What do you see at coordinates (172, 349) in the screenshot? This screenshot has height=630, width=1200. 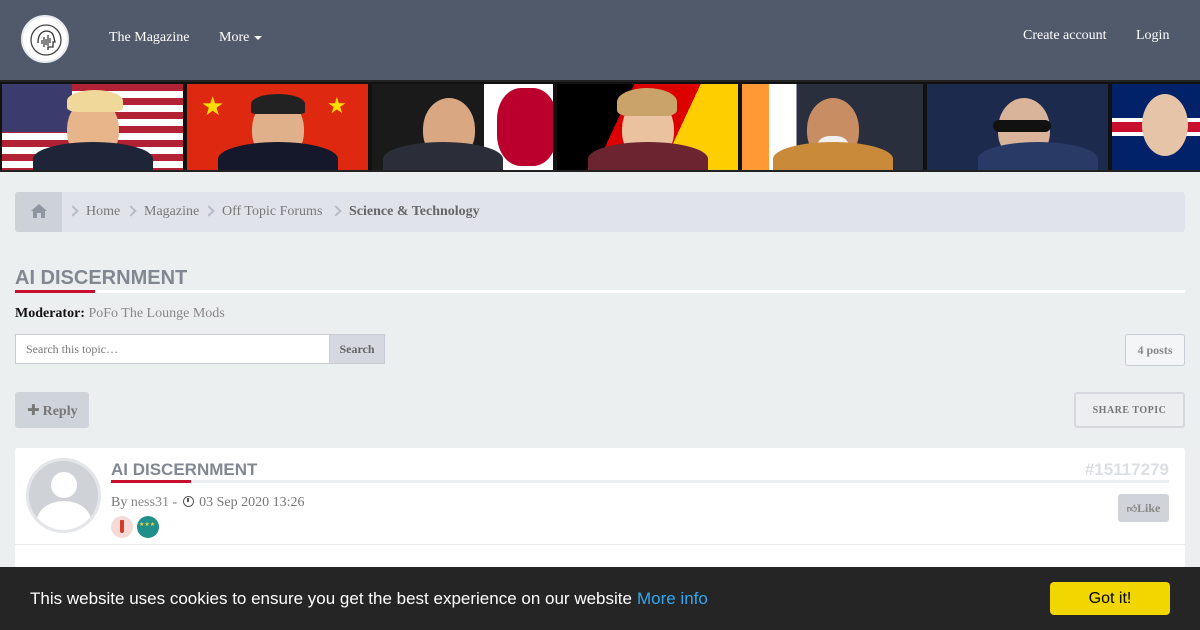 I see `search-topic-input` at bounding box center [172, 349].